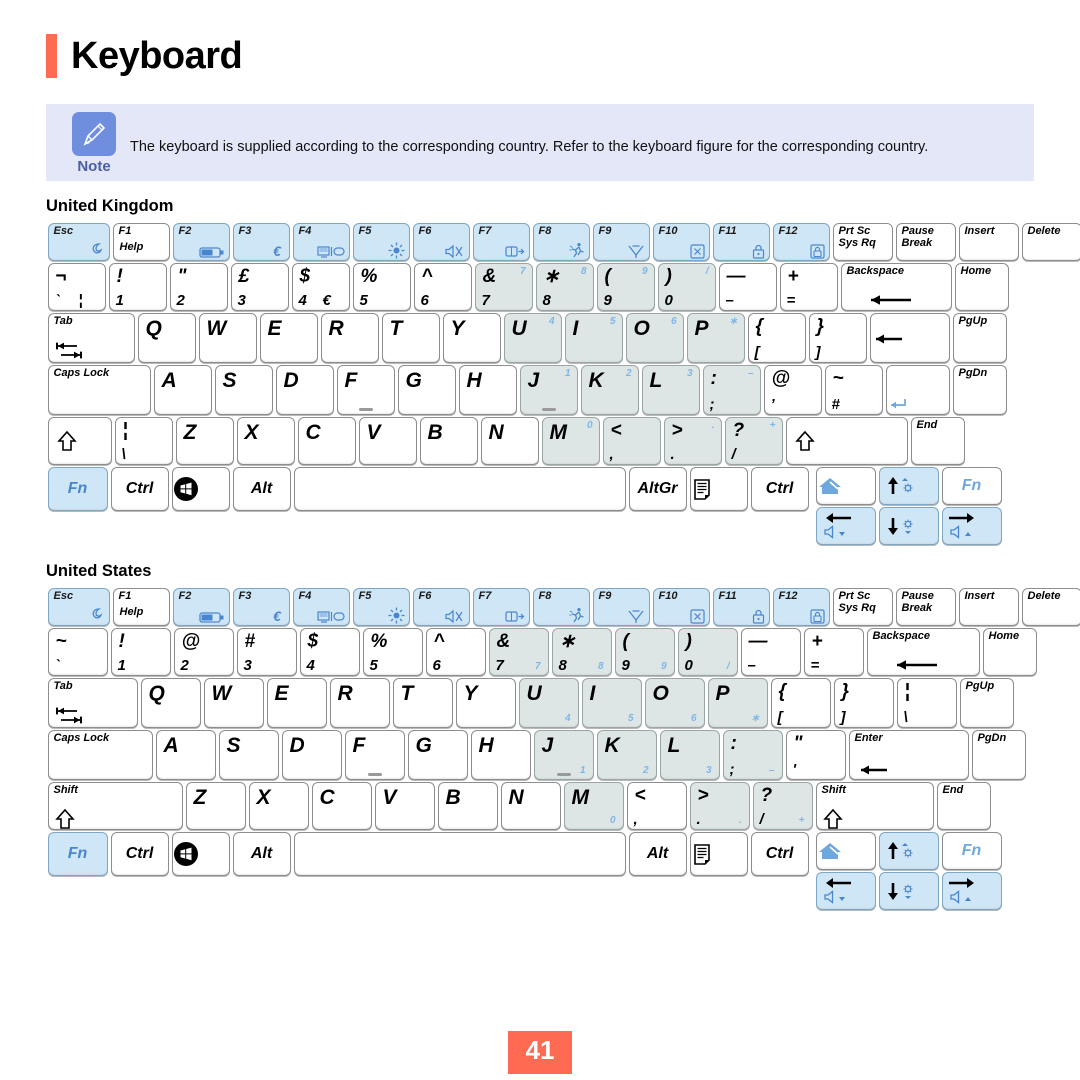 The image size is (1080, 1080). I want to click on key-f8: F8, so click(561, 607).